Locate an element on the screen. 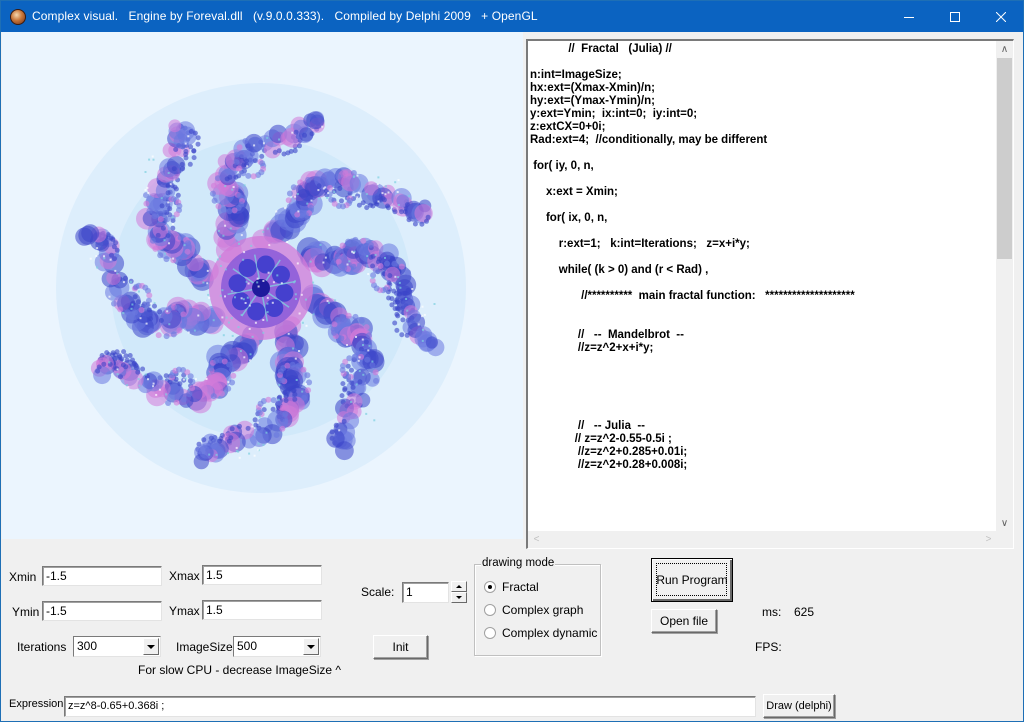  horizontal-scrollbar: < > is located at coordinates (762, 539).